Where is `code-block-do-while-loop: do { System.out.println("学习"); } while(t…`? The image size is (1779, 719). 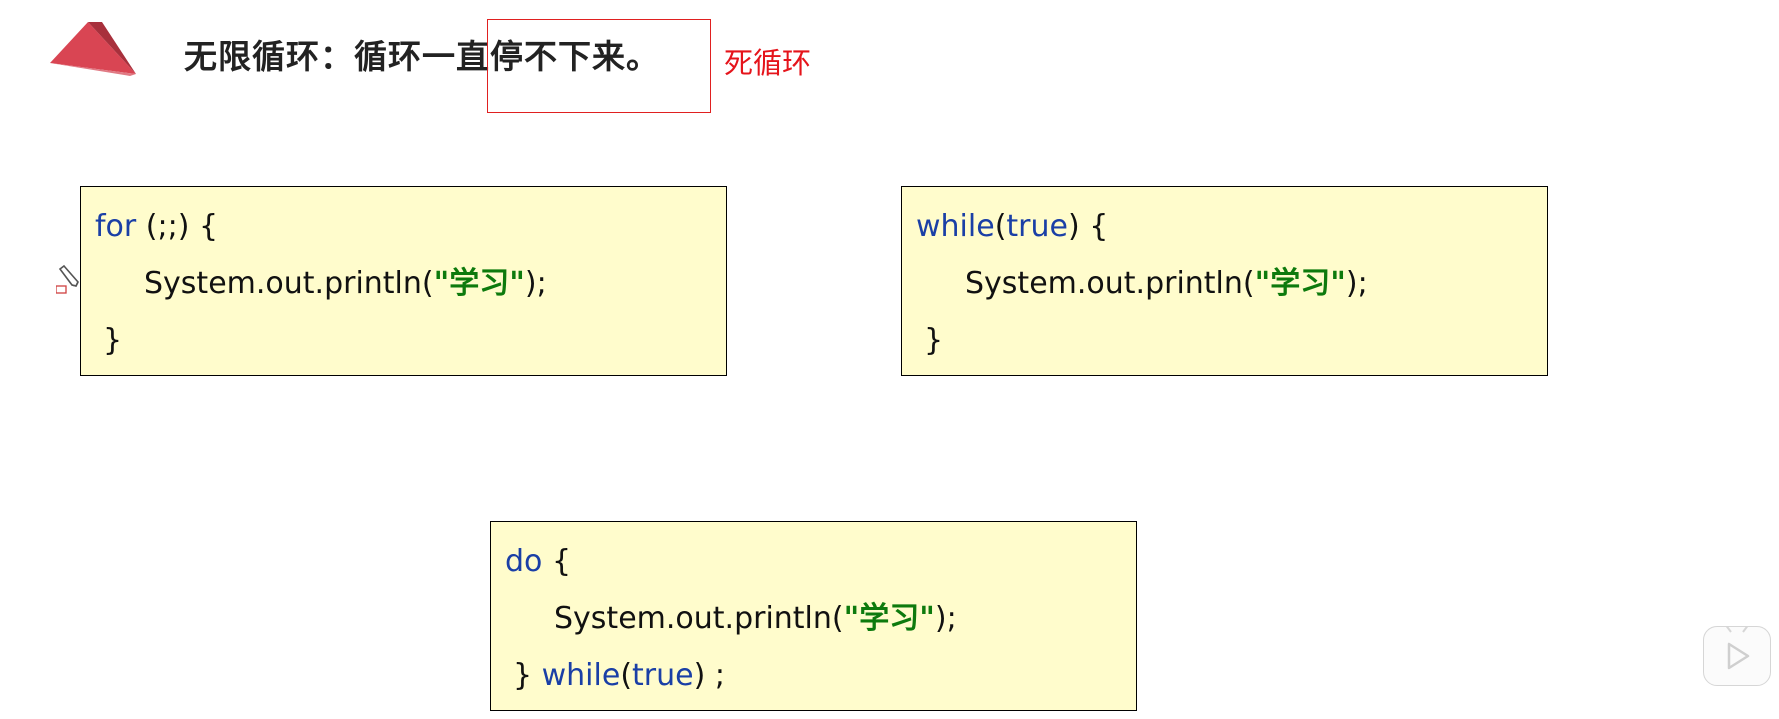 code-block-do-while-loop: do { System.out.println("学习"); } while(t… is located at coordinates (813, 616).